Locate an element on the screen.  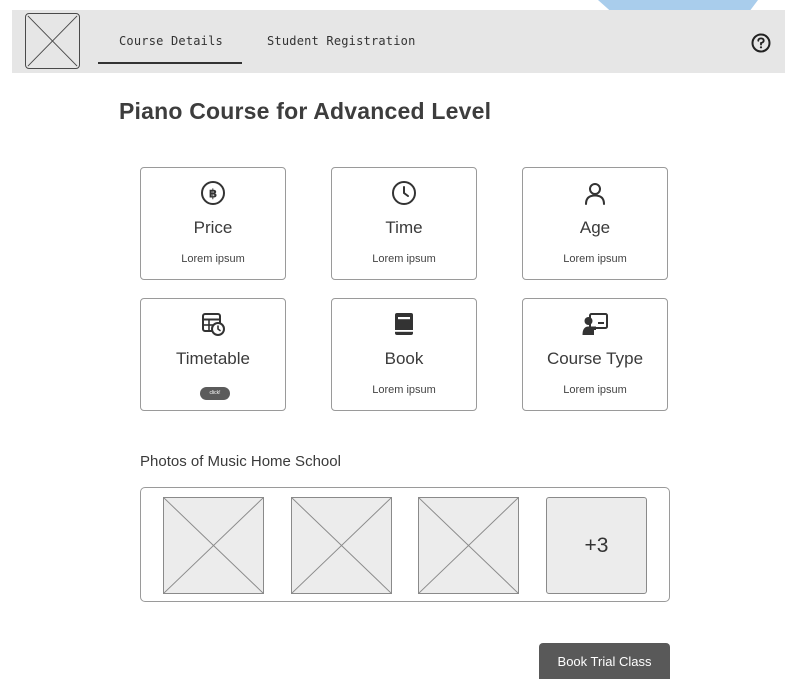
price-card: ฿ Price Lorem ipsum is located at coordinates (213, 223).